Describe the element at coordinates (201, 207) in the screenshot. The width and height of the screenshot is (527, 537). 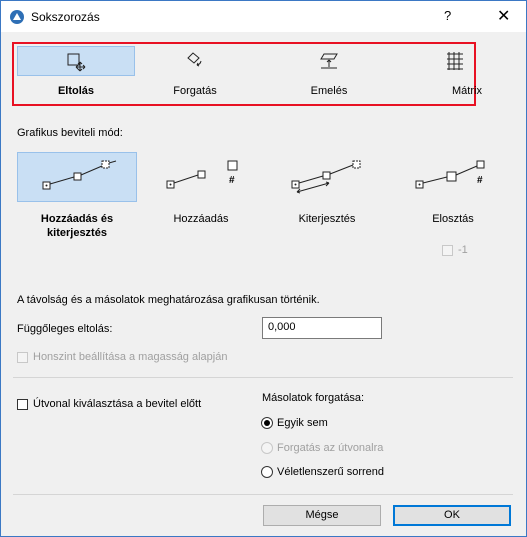
I see `method-add: # Hozzáadás` at that location.